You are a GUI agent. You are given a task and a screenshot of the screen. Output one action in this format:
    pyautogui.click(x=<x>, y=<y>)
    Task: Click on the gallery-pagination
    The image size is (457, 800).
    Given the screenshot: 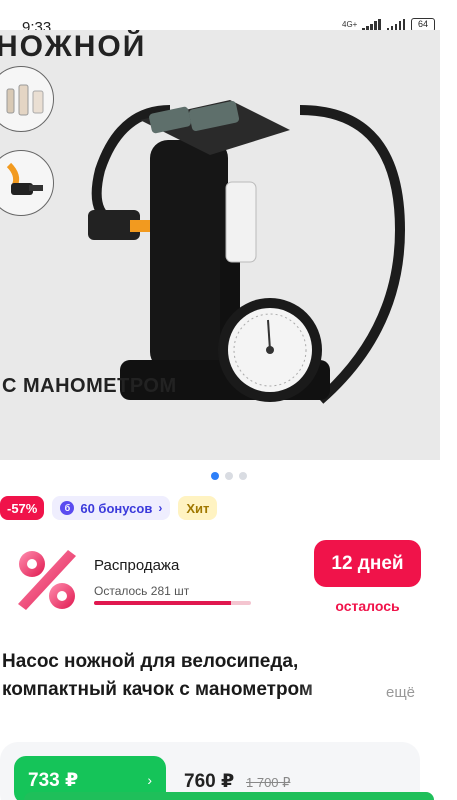 What is the action you would take?
    pyautogui.click(x=228, y=476)
    